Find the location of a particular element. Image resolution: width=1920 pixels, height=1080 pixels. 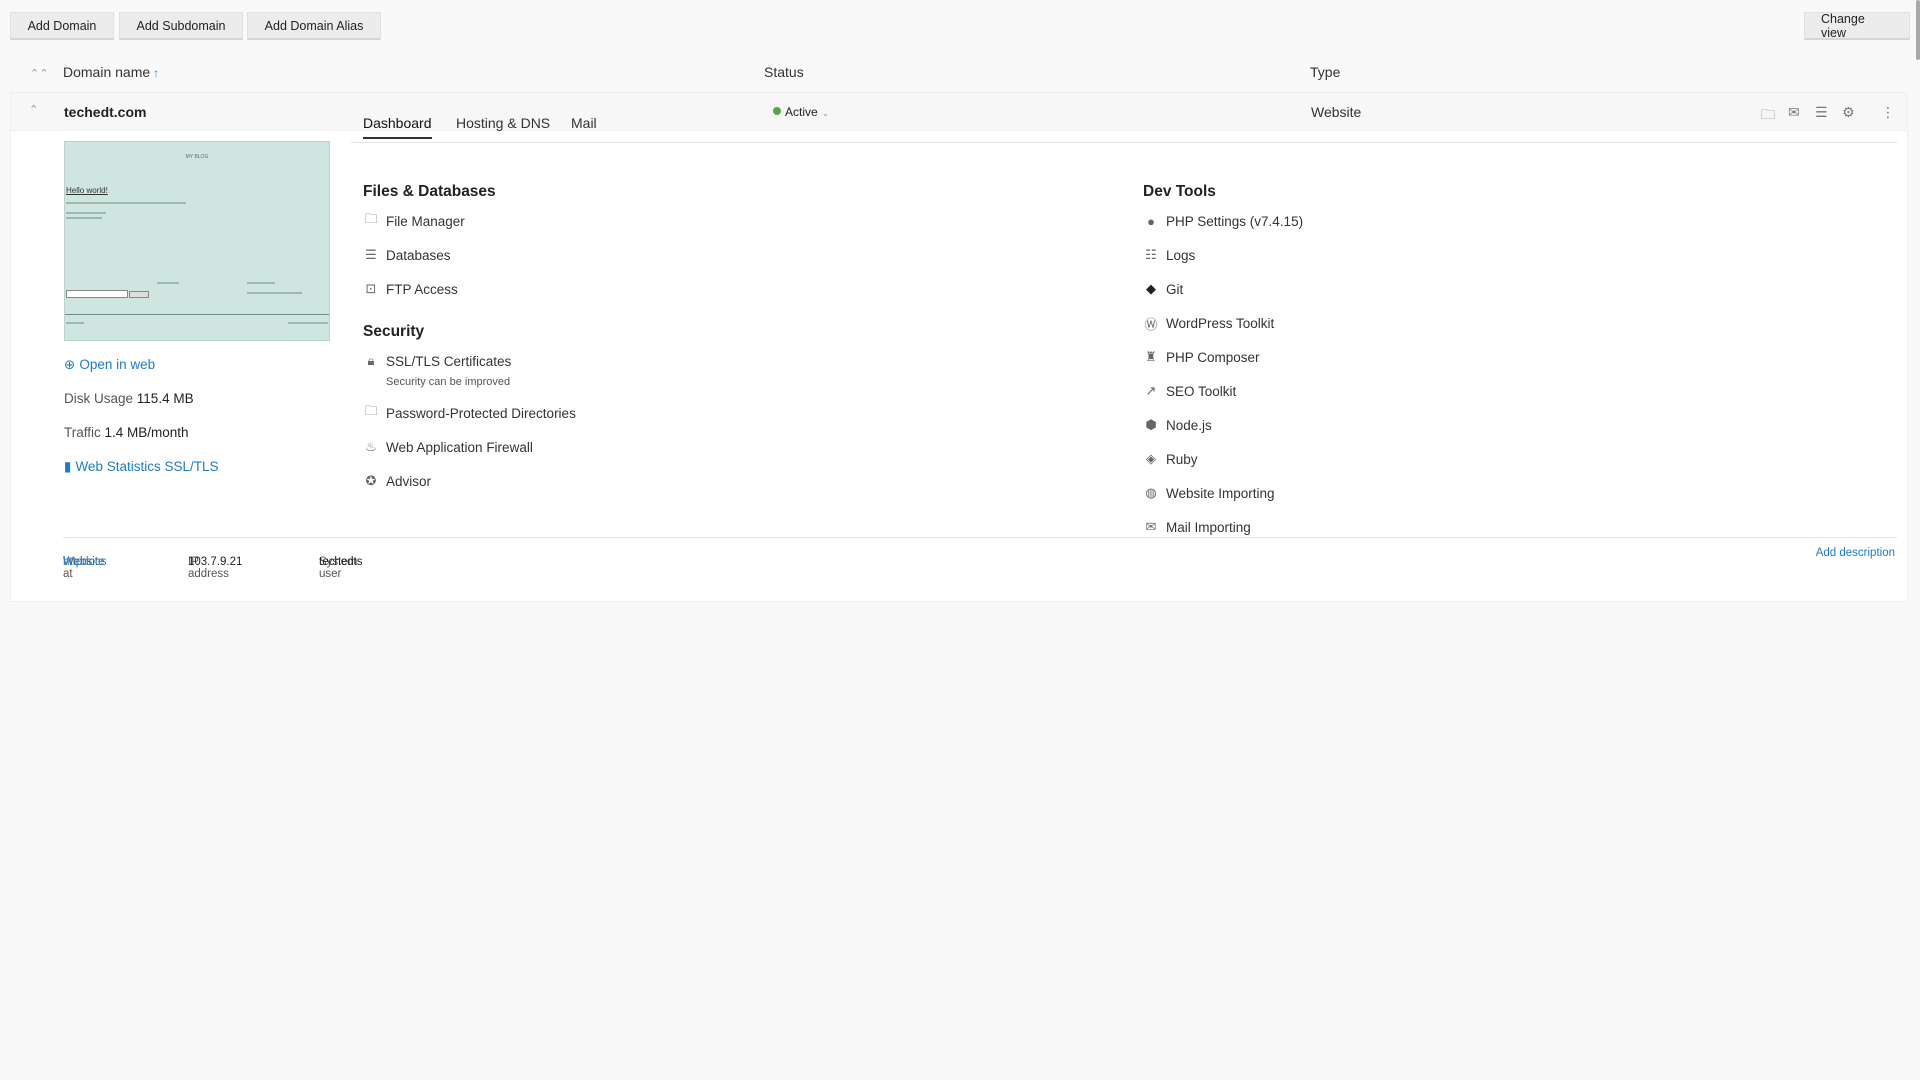

password-protected-dirs-link: 🗀 Password-Protected Directories is located at coordinates (469, 412).